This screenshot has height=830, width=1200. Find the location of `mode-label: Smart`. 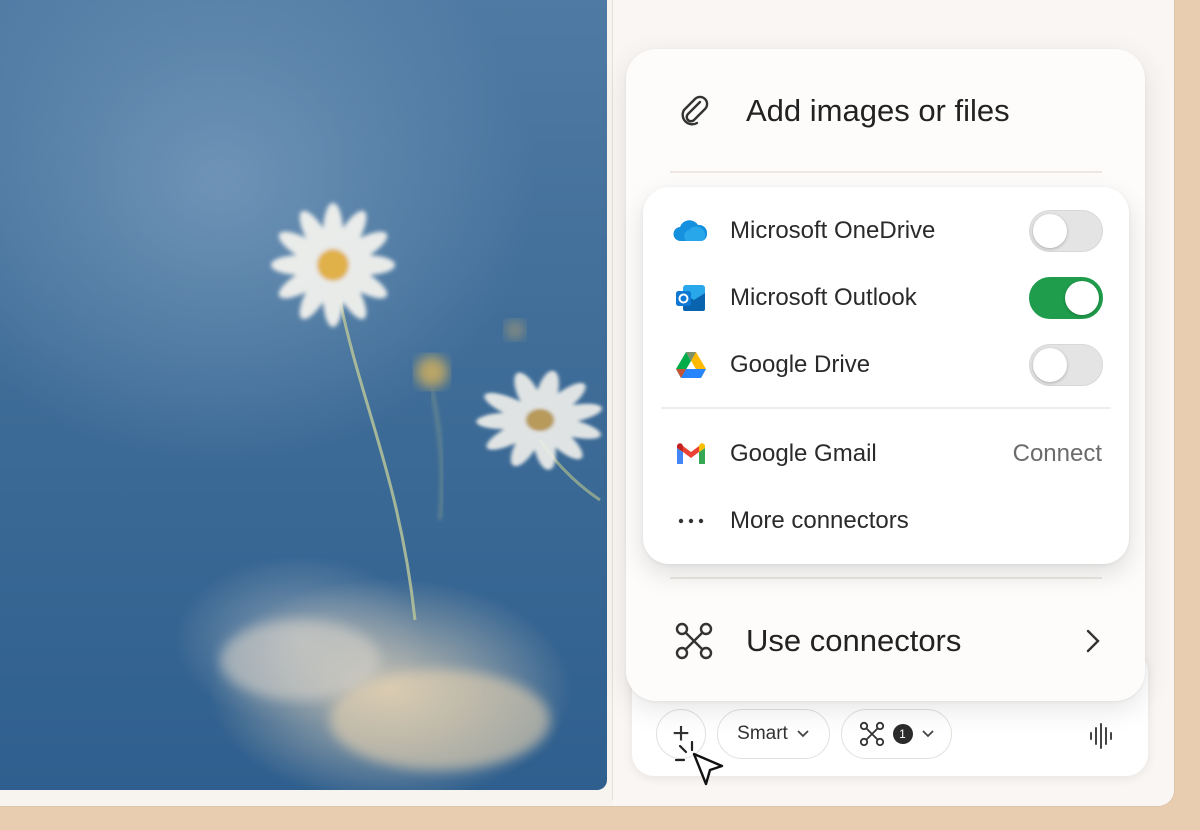

mode-label: Smart is located at coordinates (762, 733).